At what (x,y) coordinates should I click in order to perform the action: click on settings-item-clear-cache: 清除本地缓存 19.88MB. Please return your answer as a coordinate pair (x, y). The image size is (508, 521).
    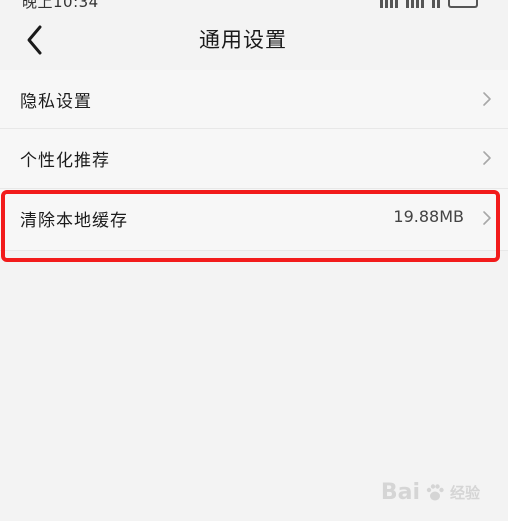
    Looking at the image, I should click on (254, 220).